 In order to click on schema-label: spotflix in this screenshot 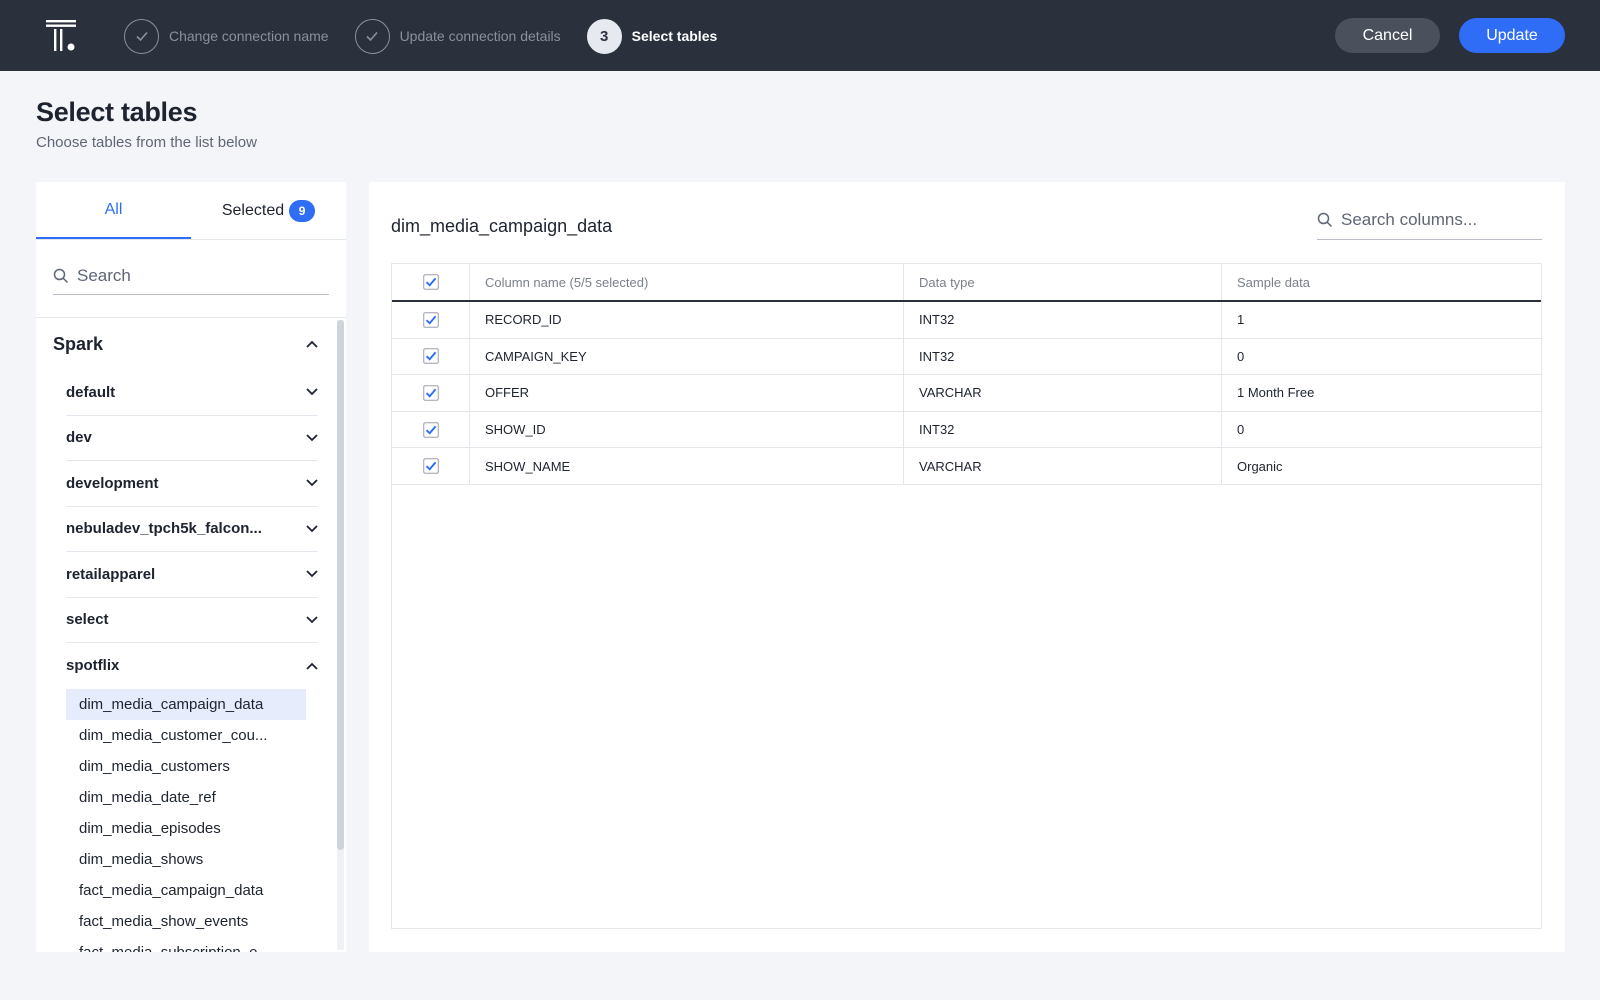, I will do `click(93, 666)`.